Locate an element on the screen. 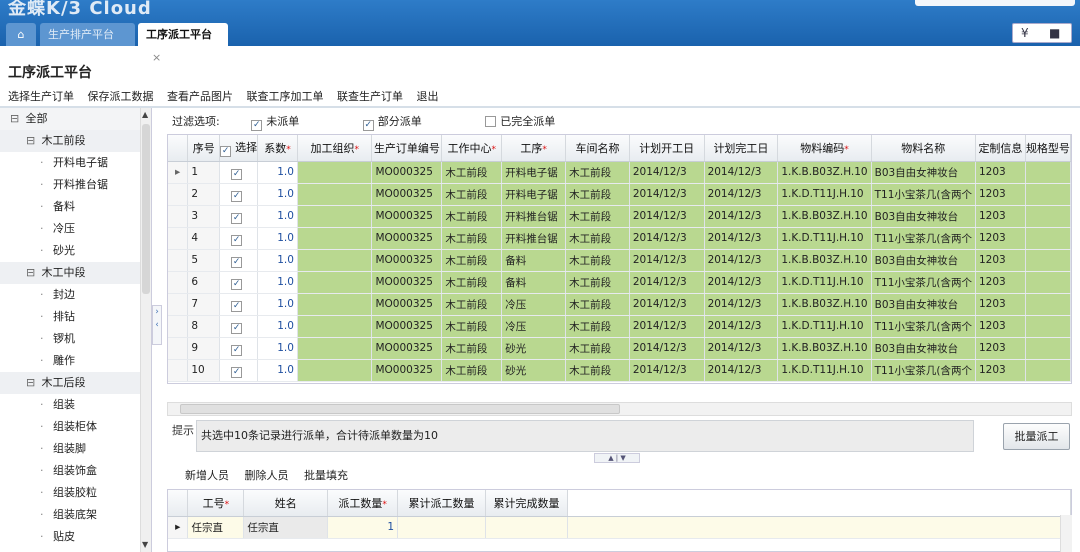 The width and height of the screenshot is (1080, 552). filter-fully-dispatched: 已完全派单 is located at coordinates (520, 121).